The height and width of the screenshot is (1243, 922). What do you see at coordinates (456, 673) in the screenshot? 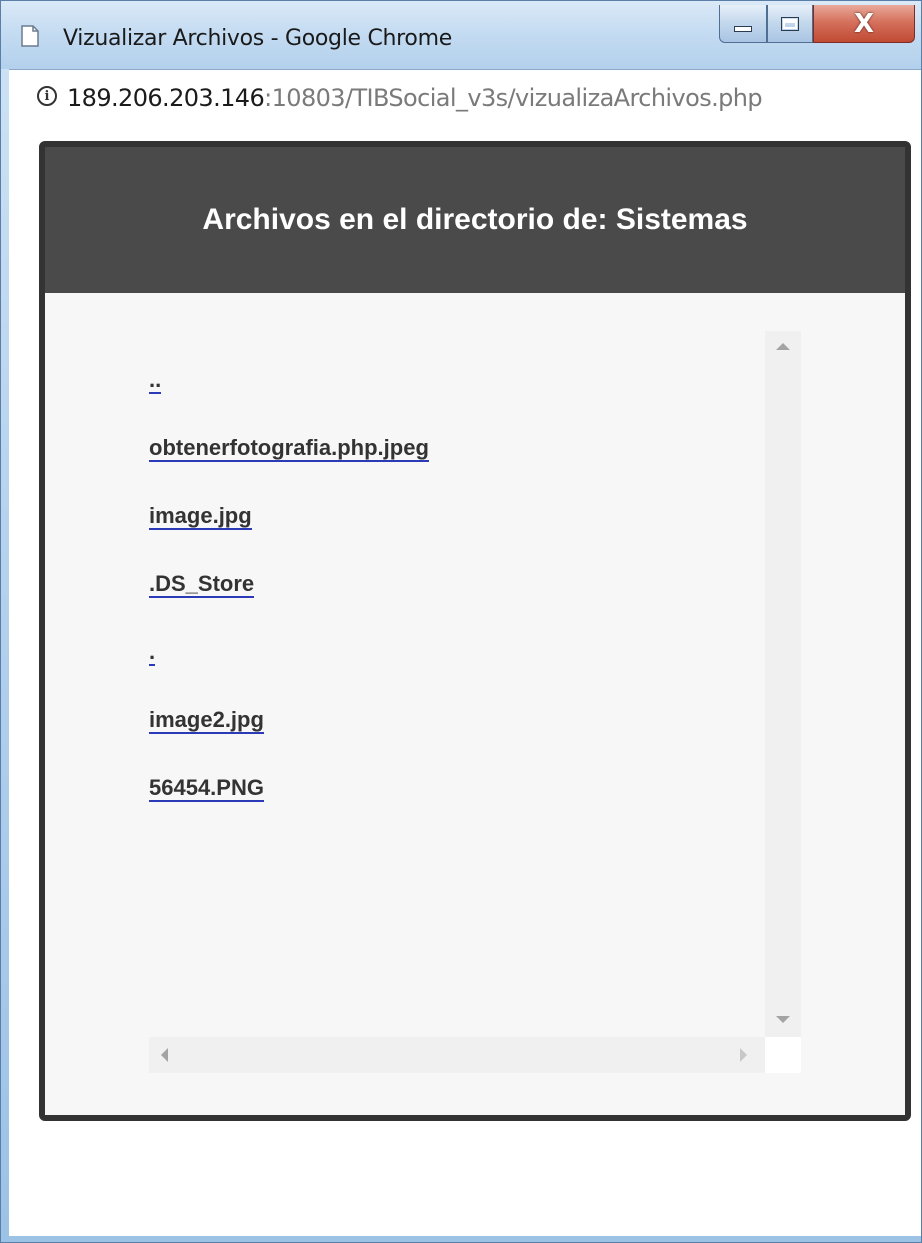
I see `file-link-current-dir: .` at bounding box center [456, 673].